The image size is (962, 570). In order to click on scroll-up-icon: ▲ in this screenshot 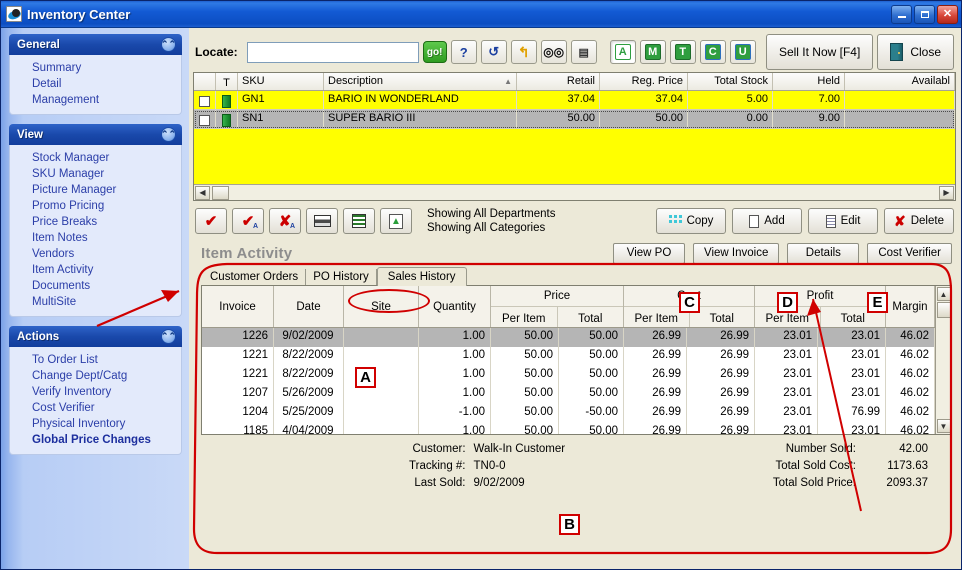, I will do `click(943, 294)`.